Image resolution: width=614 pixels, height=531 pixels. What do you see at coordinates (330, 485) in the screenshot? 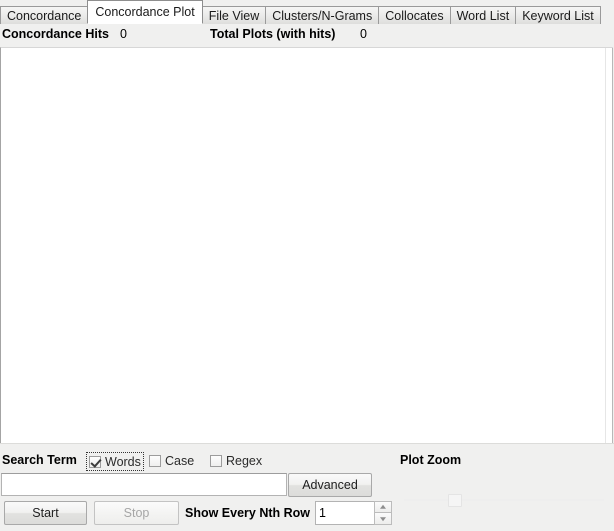
I see `advanced-button: Advanced` at bounding box center [330, 485].